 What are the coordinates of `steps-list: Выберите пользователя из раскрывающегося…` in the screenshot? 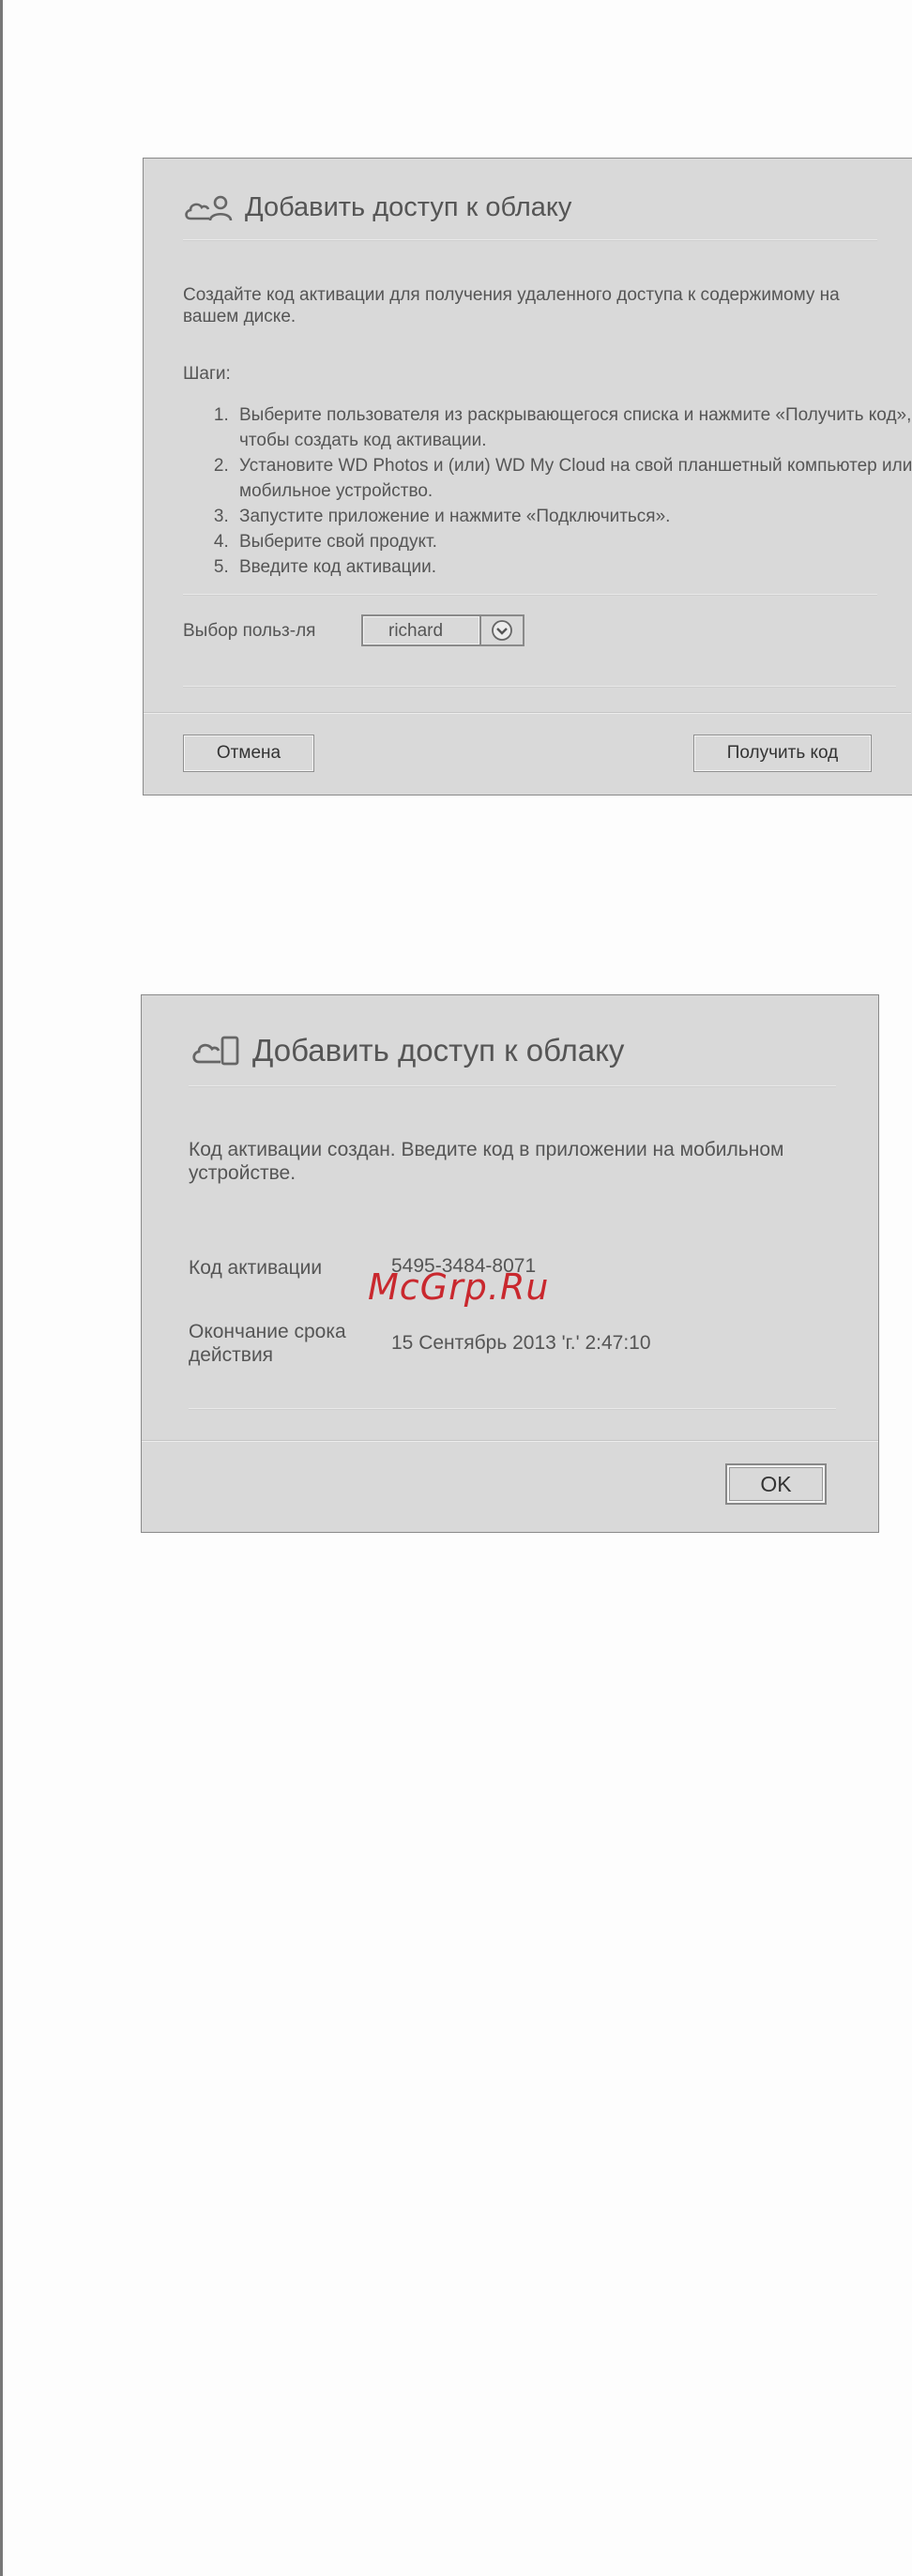 It's located at (547, 491).